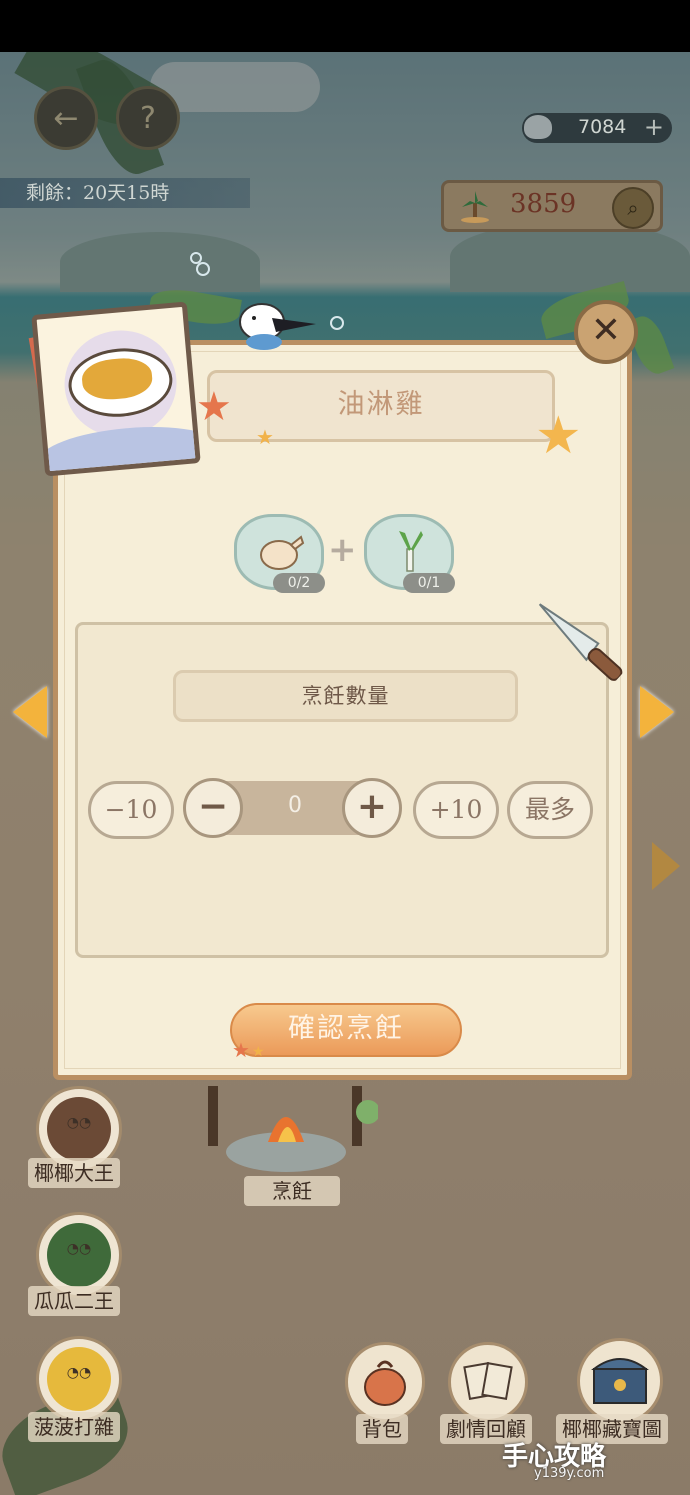 The width and height of the screenshot is (690, 1495). I want to click on previous-dish-arrow, so click(30, 712).